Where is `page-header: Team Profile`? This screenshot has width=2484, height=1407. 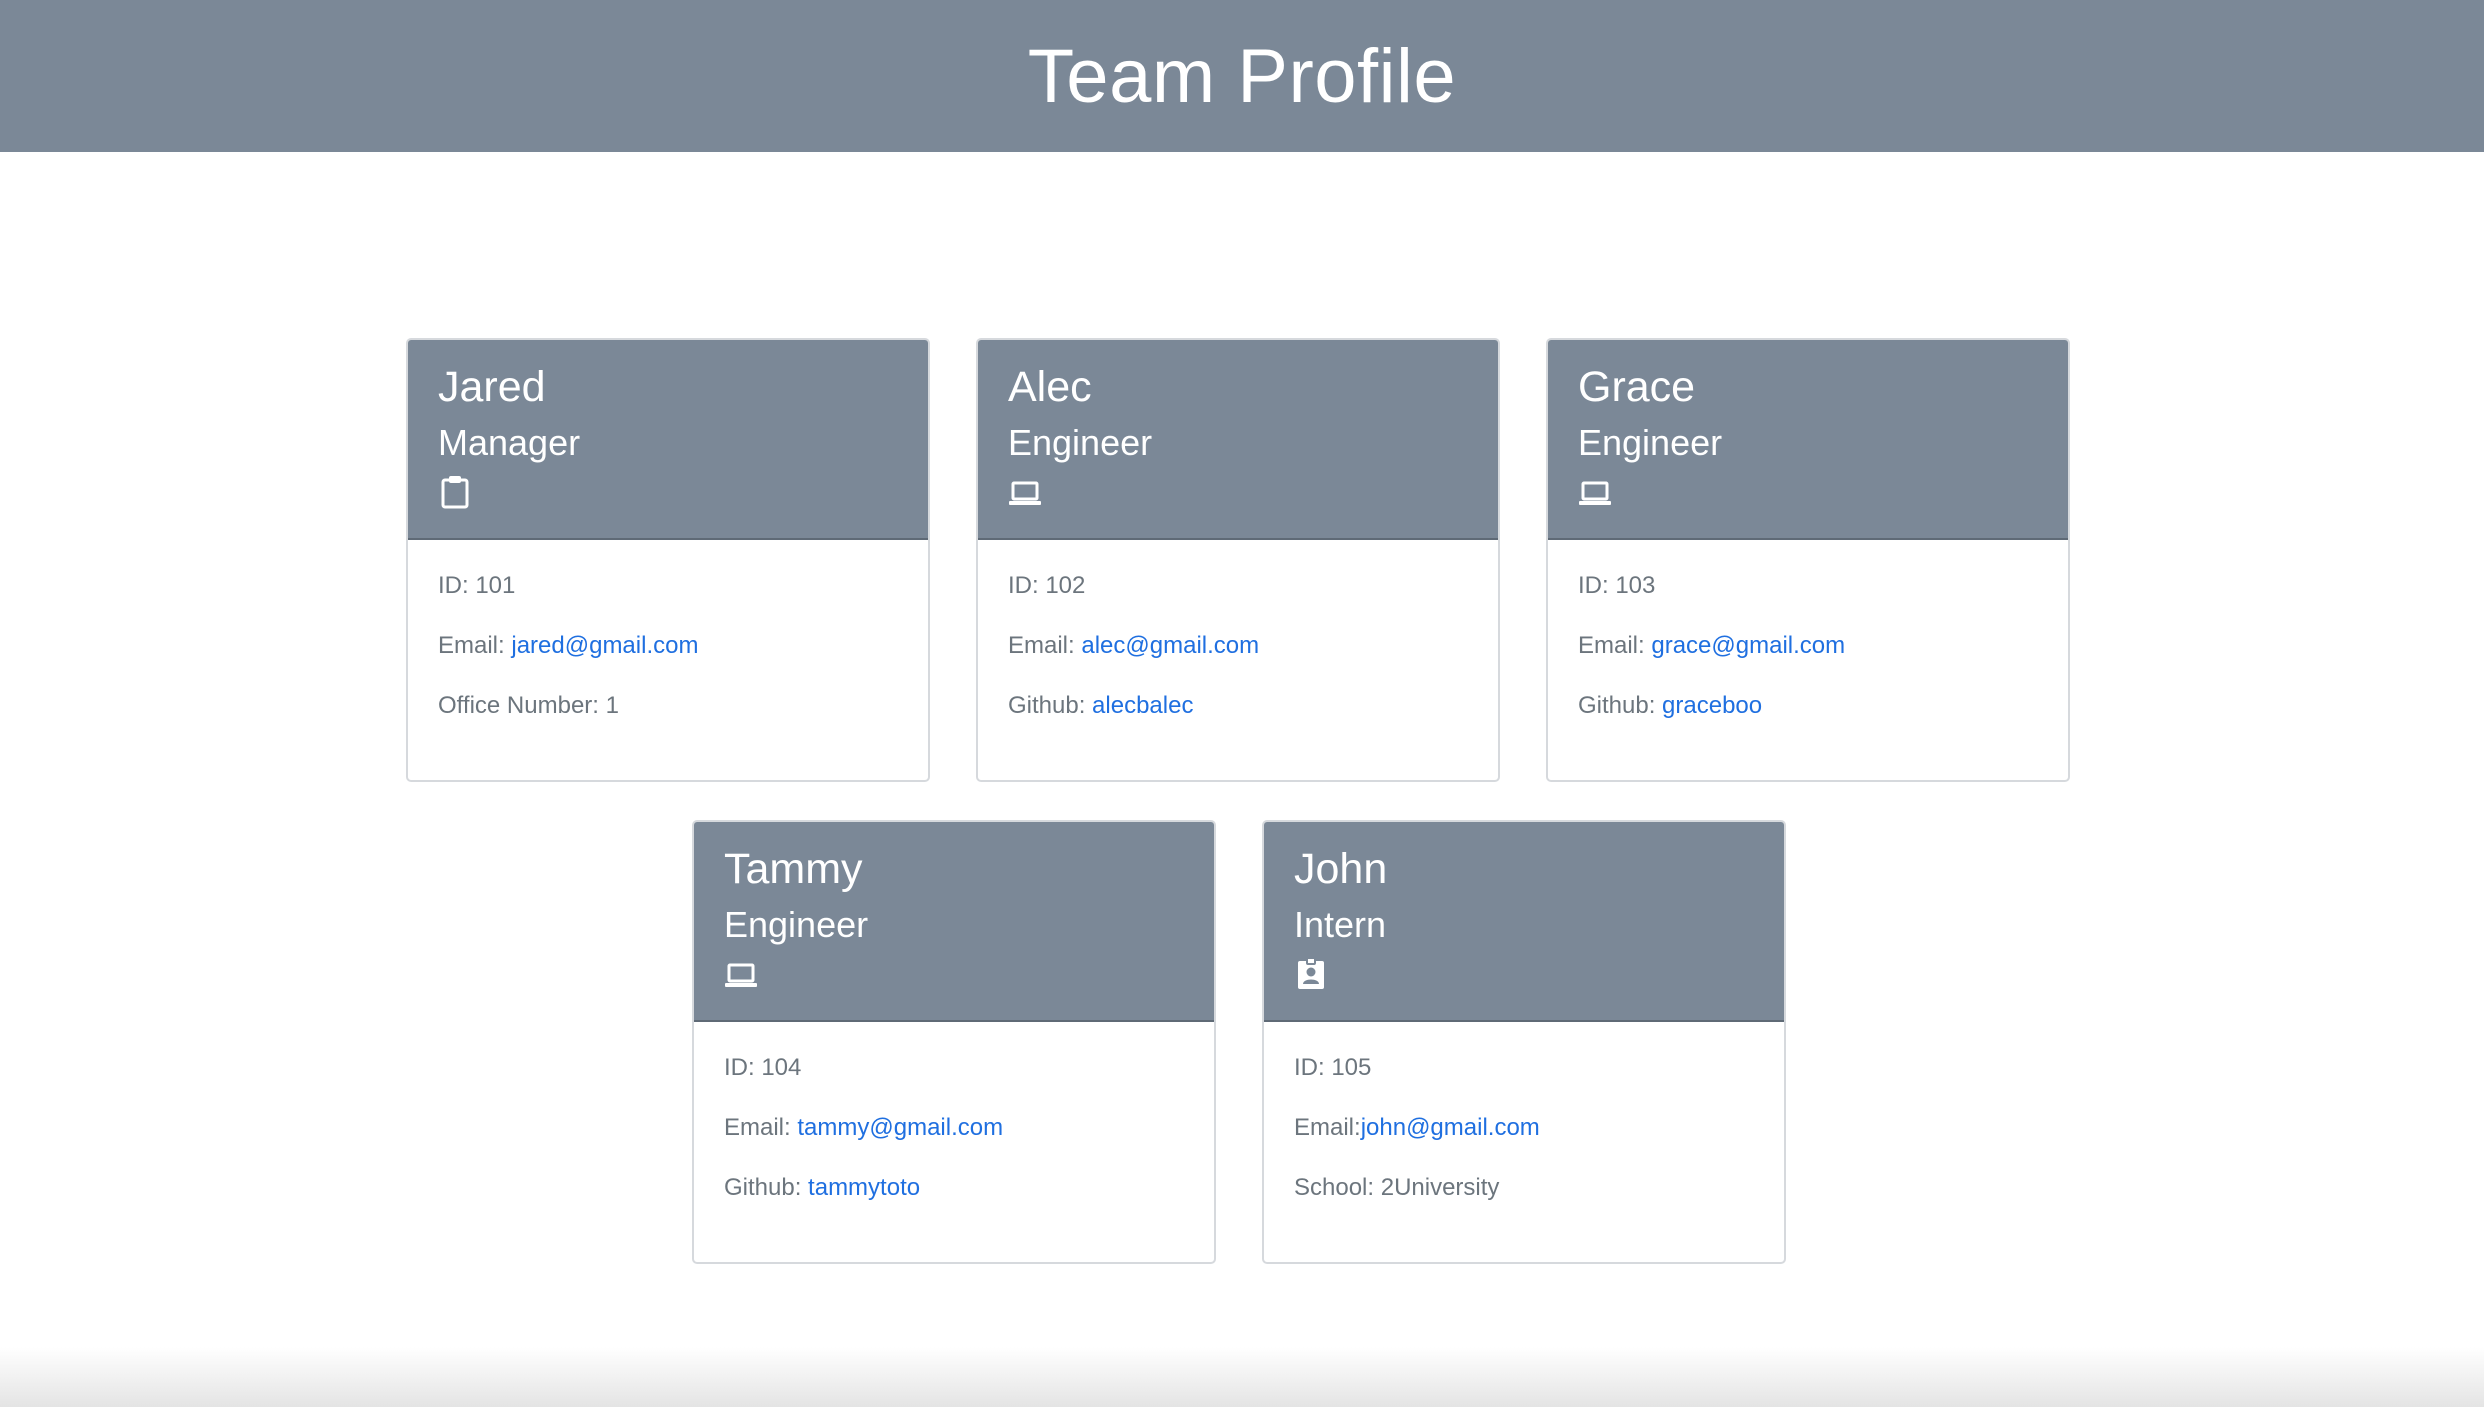 page-header: Team Profile is located at coordinates (1242, 76).